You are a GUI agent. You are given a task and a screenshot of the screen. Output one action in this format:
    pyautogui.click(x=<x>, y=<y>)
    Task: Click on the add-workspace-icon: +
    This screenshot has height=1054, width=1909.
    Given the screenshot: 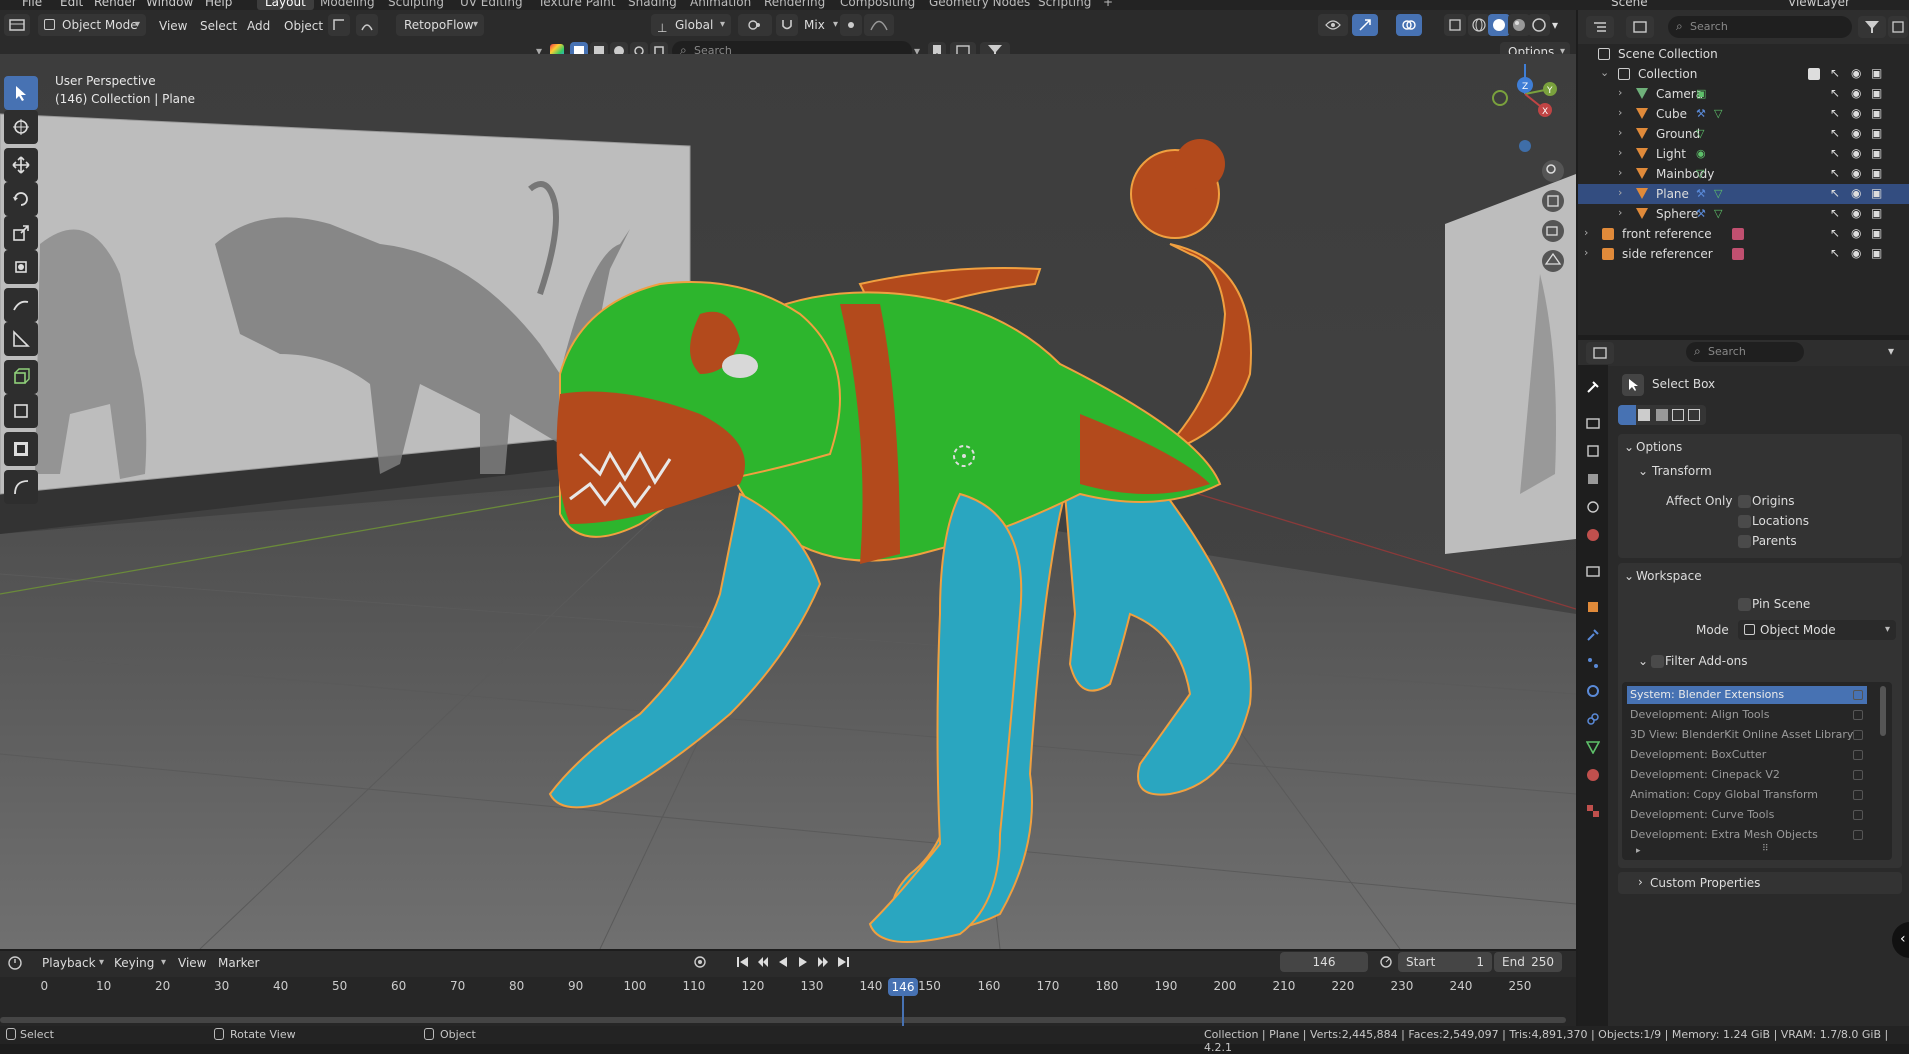 What is the action you would take?
    pyautogui.click(x=1108, y=5)
    